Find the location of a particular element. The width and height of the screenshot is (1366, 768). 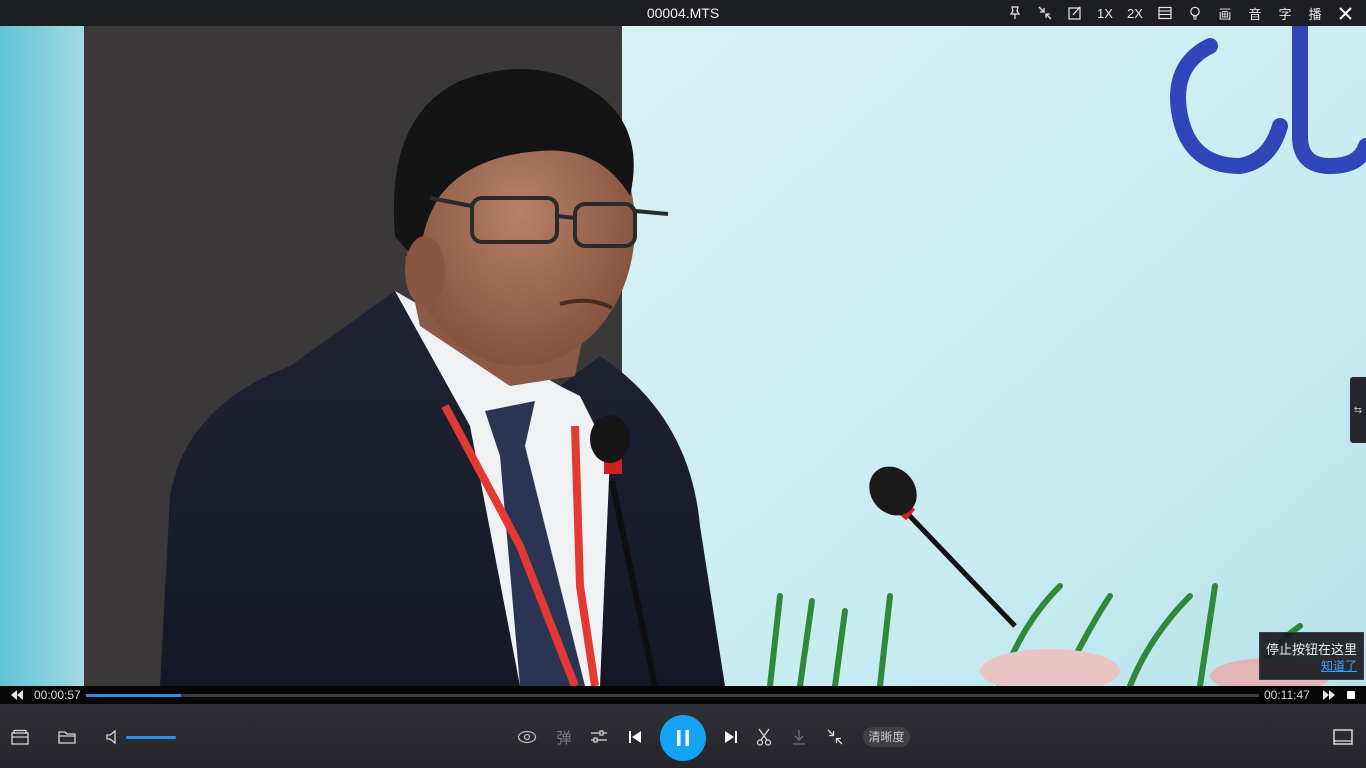

picture-button: 画 is located at coordinates (1225, 13).